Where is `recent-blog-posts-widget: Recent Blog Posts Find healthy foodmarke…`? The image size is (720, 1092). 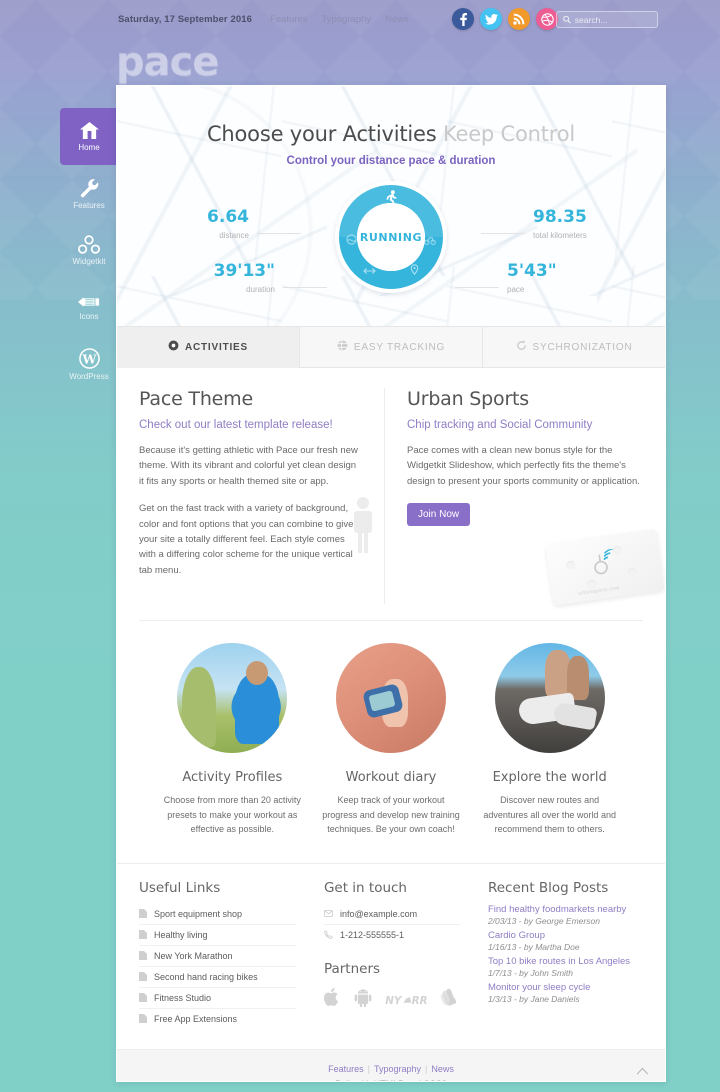 recent-blog-posts-widget: Recent Blog Posts Find healthy foodmarke… is located at coordinates (558, 954).